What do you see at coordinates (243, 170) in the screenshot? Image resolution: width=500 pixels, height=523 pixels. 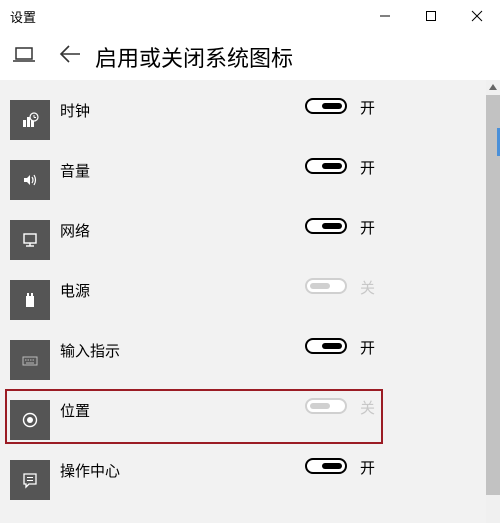 I see `list-item: 音量 开` at bounding box center [243, 170].